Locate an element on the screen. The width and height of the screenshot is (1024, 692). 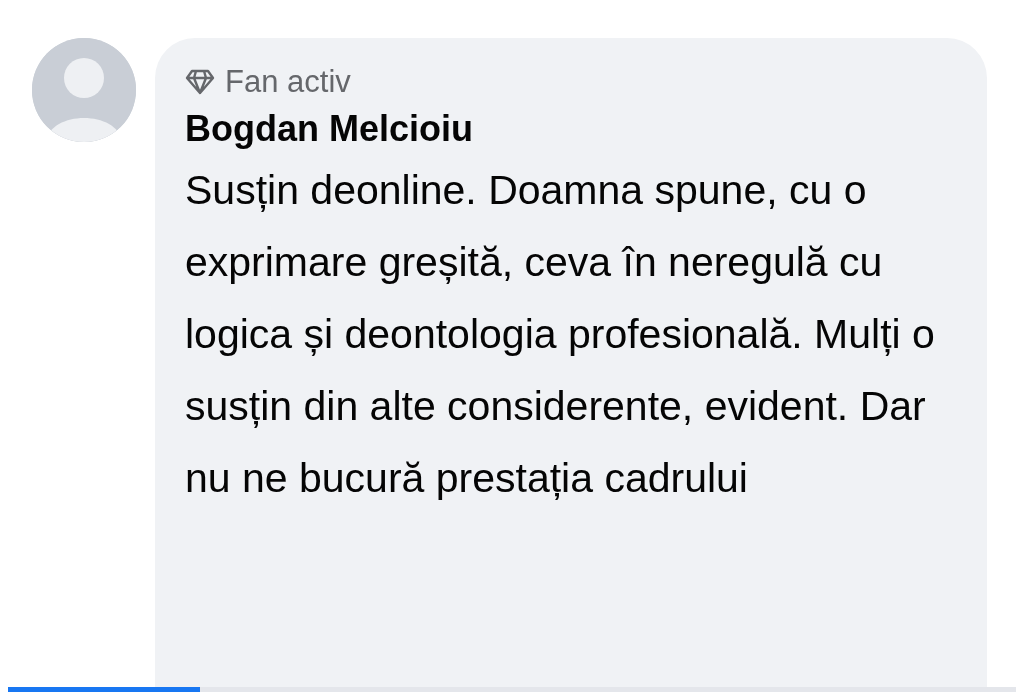
diamond-icon is located at coordinates (200, 82).